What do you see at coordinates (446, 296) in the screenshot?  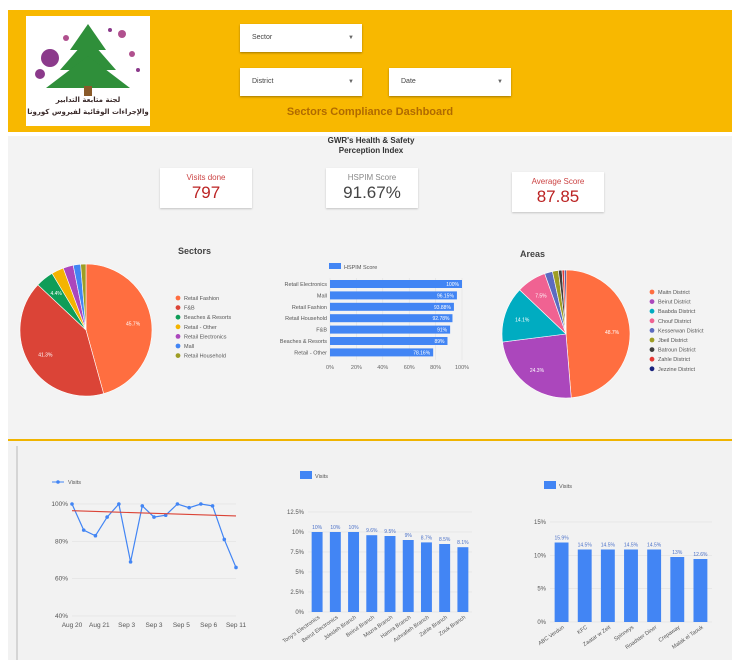 I see `bar-value-label: 96.15%` at bounding box center [446, 296].